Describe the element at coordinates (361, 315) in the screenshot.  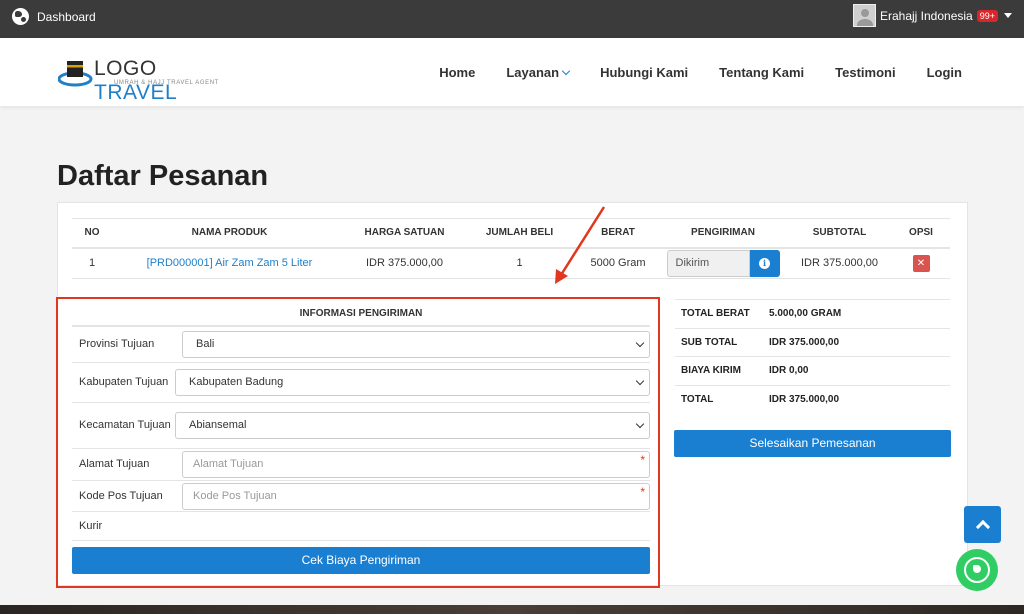
I see `shipping-info-title: INFORMASI PENGIRIMAN` at that location.